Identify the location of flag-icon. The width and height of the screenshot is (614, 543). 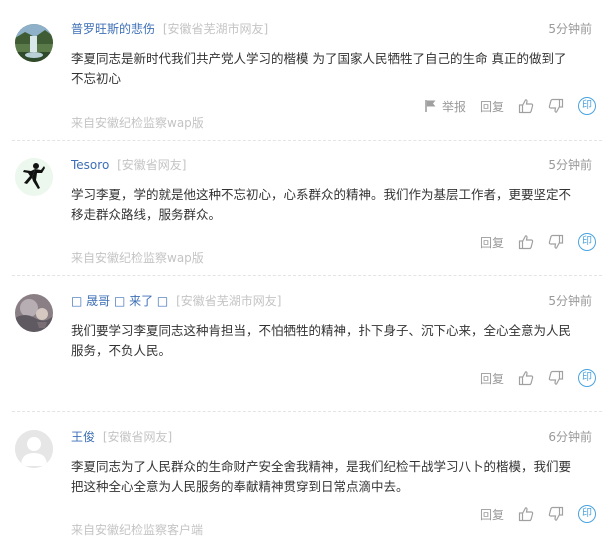
(430, 106).